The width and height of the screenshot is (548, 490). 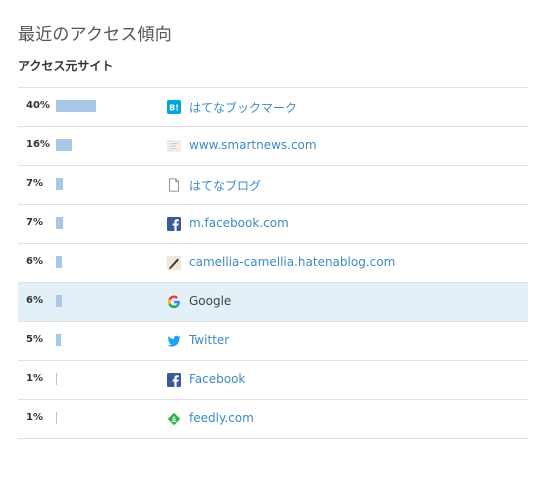 I want to click on referrer-percent: 16%, so click(x=38, y=144).